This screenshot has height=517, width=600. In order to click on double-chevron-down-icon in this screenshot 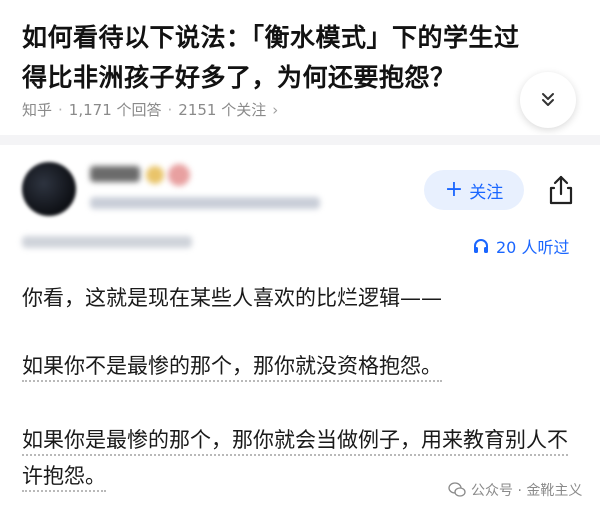, I will do `click(548, 99)`.